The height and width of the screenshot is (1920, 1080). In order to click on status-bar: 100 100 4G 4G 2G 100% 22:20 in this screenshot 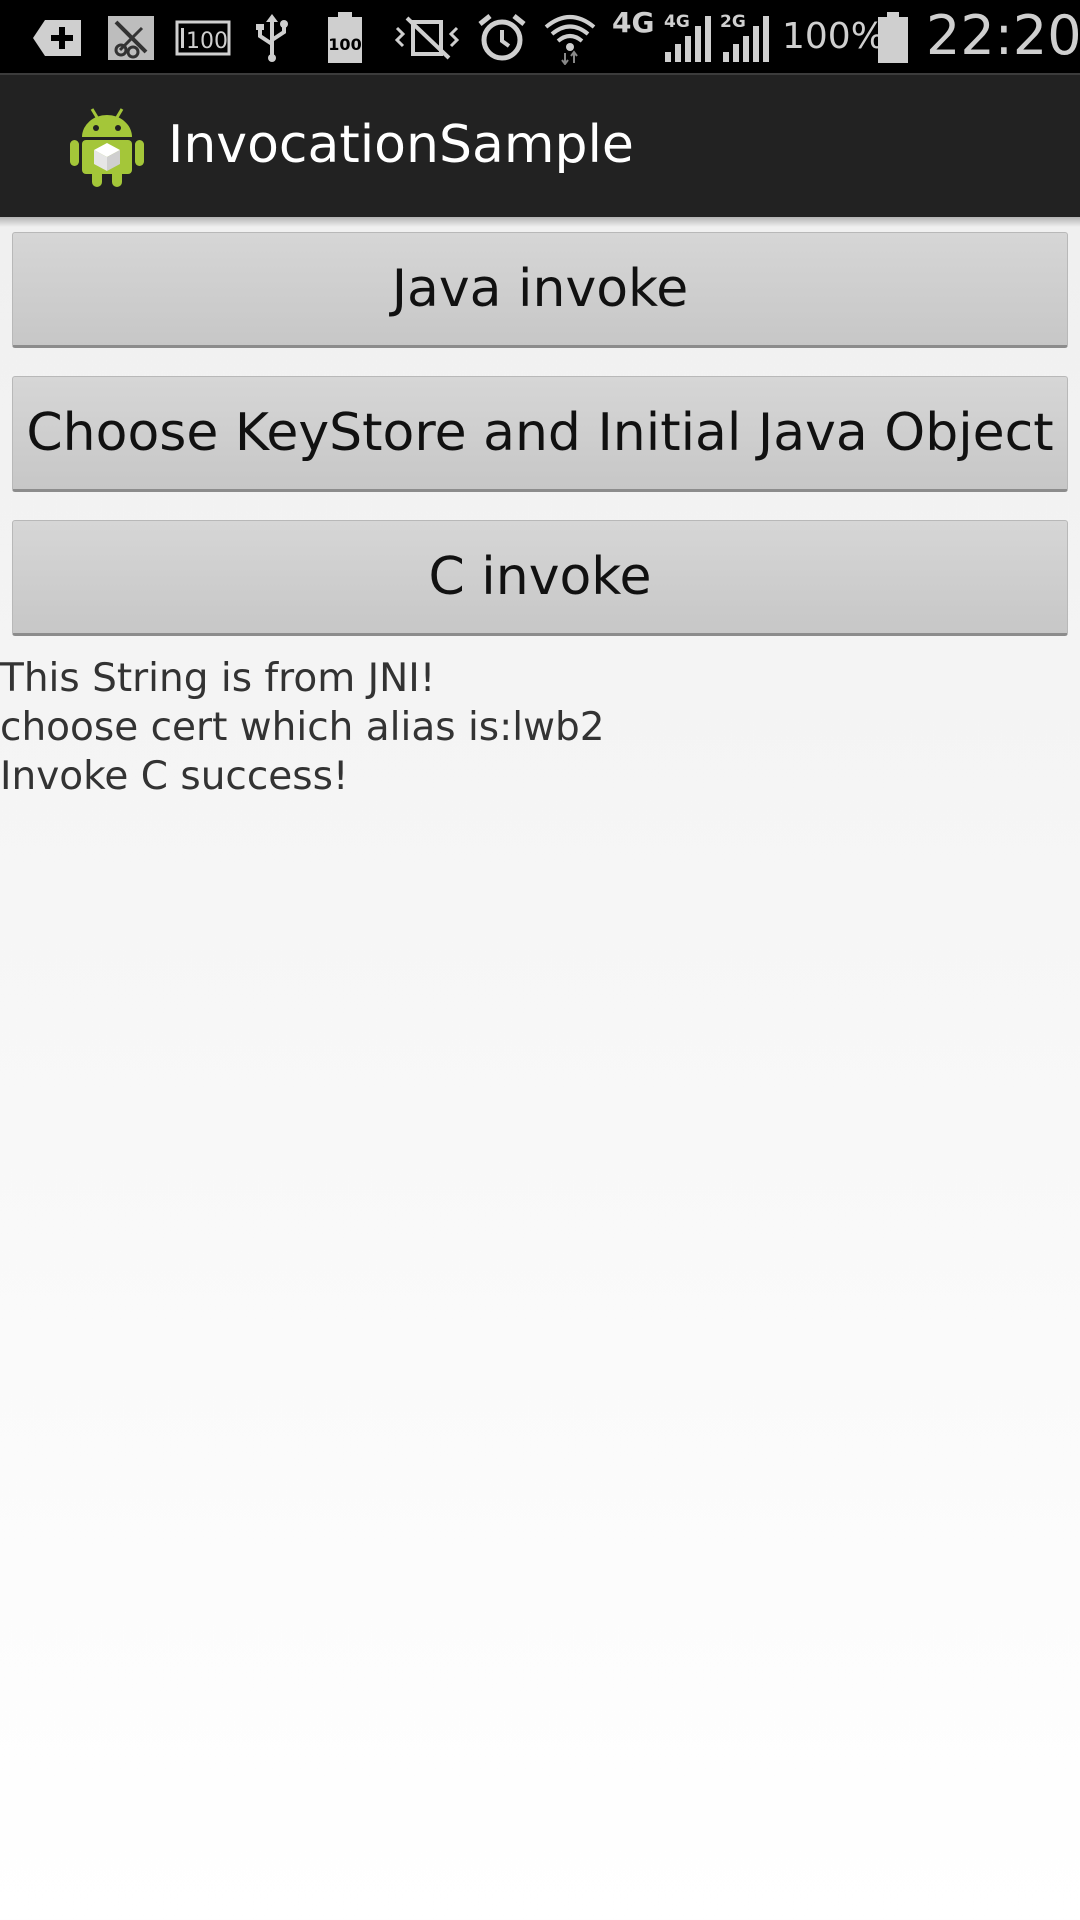, I will do `click(540, 37)`.